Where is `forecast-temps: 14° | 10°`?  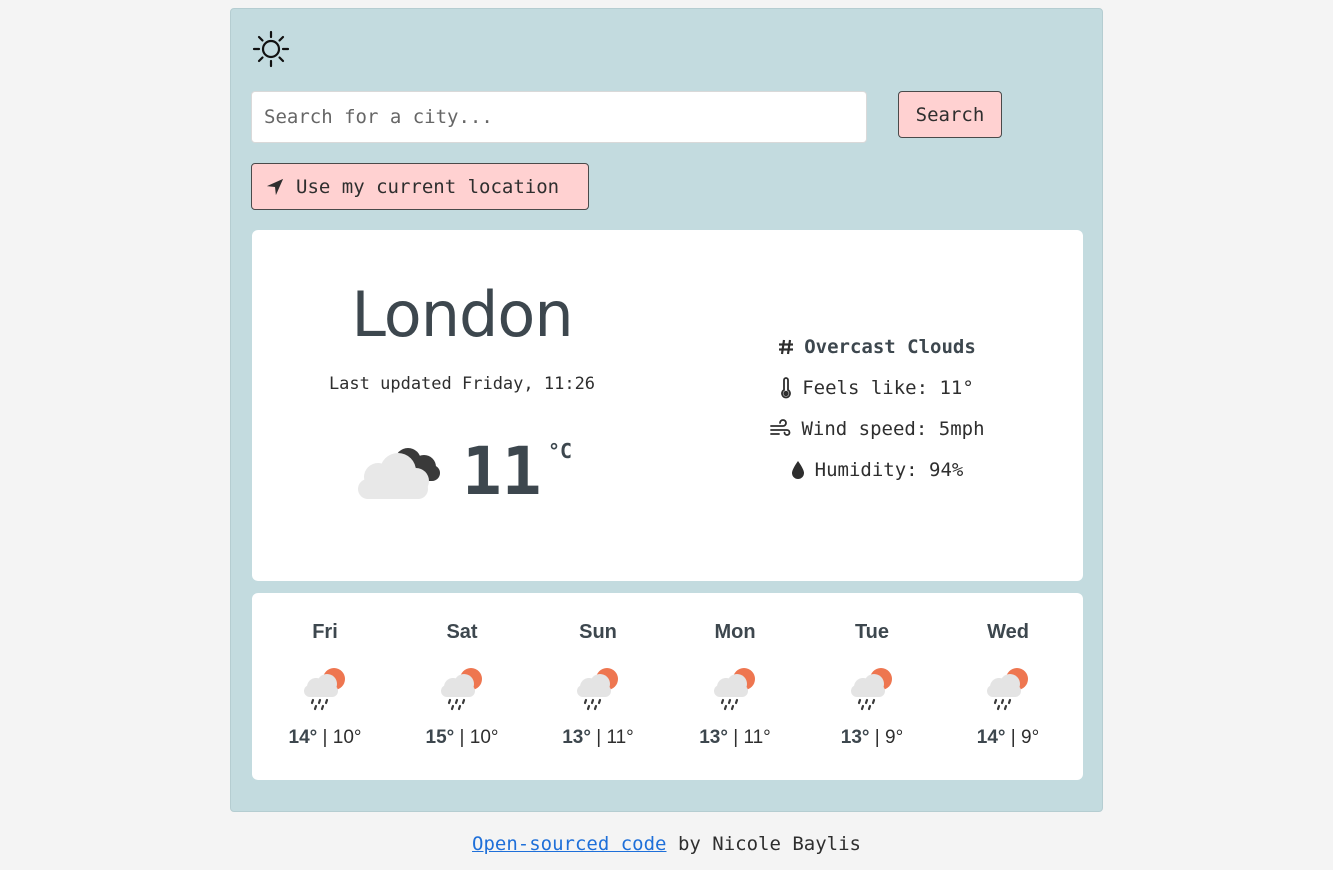 forecast-temps: 14° | 10° is located at coordinates (325, 737).